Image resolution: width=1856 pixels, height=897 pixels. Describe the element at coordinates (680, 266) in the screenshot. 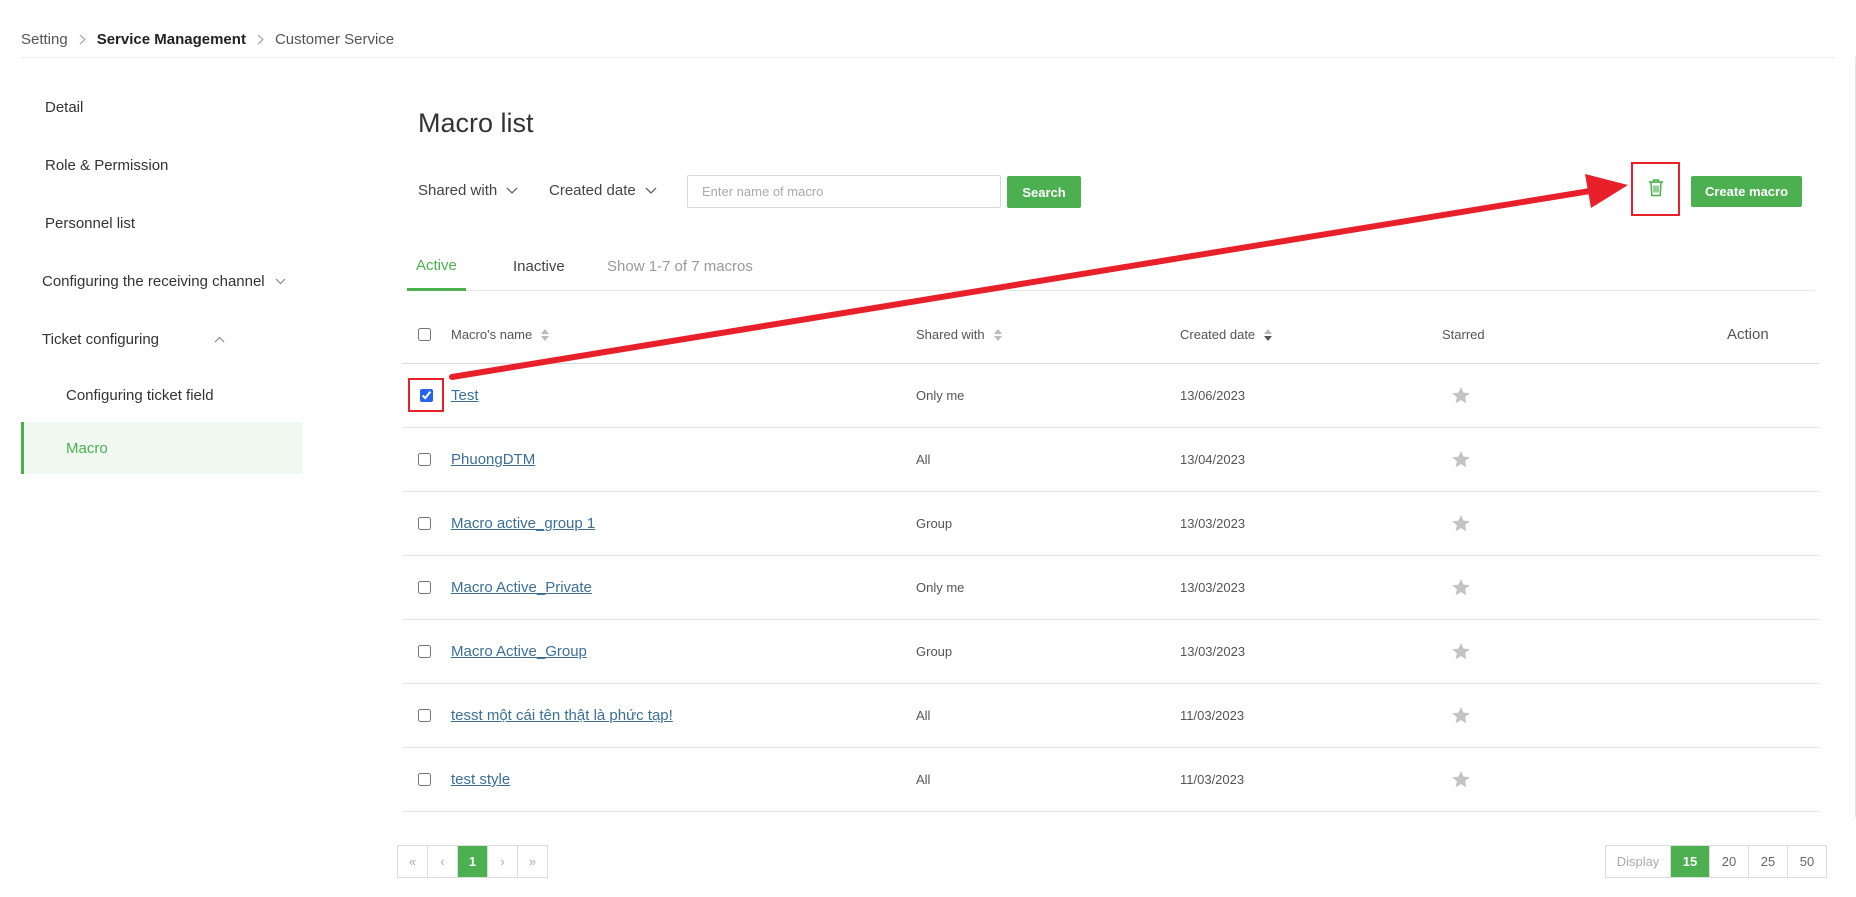

I see `result-count: Show 1-7 of 7 macros` at that location.